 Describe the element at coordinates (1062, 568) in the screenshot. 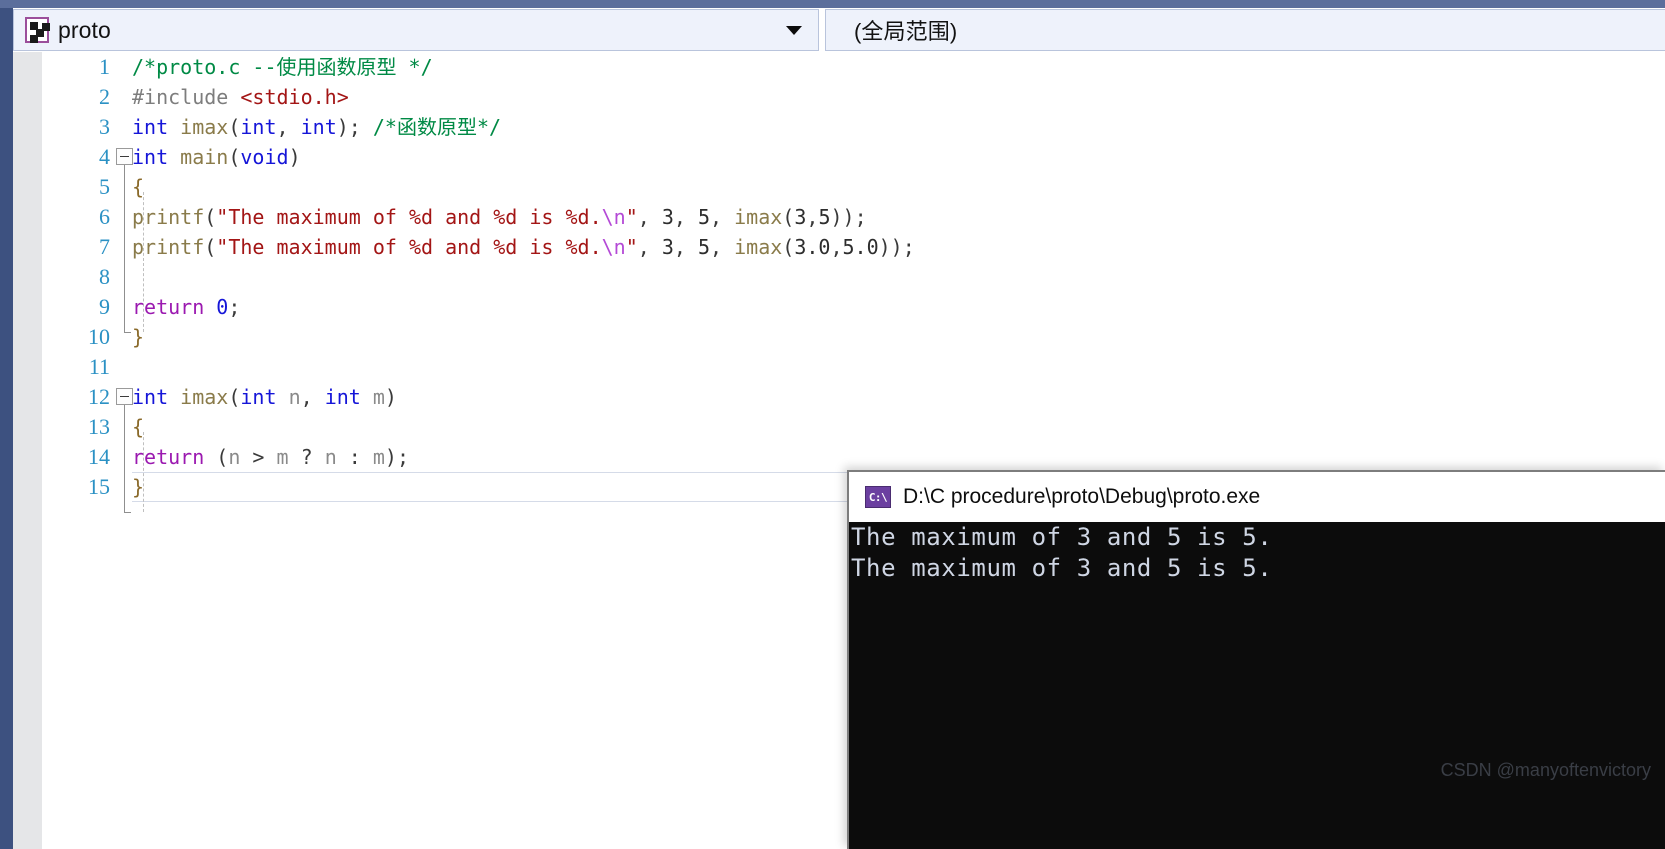

I see `console-output-line: The maximum of 3 and 5 is 5.` at that location.